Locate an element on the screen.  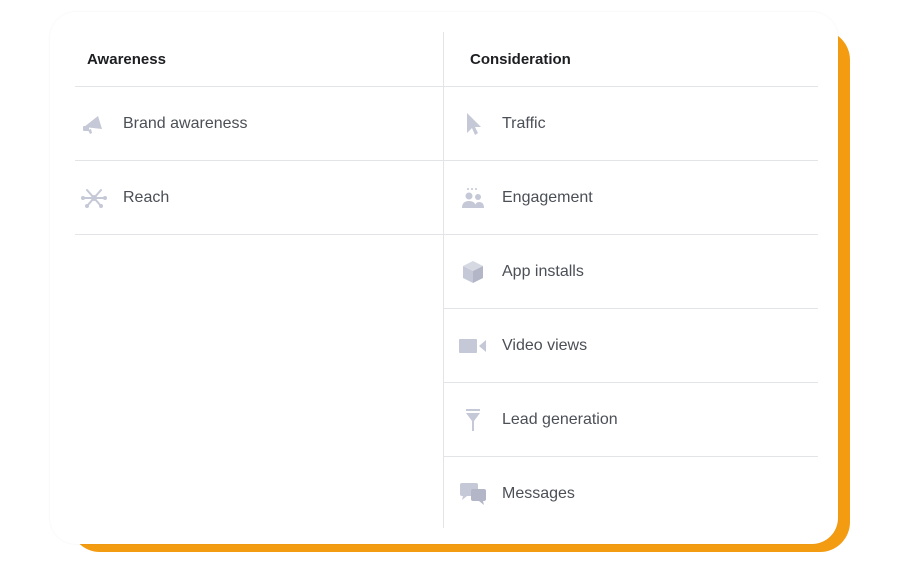
objective-traffic: Traffic is located at coordinates (631, 124).